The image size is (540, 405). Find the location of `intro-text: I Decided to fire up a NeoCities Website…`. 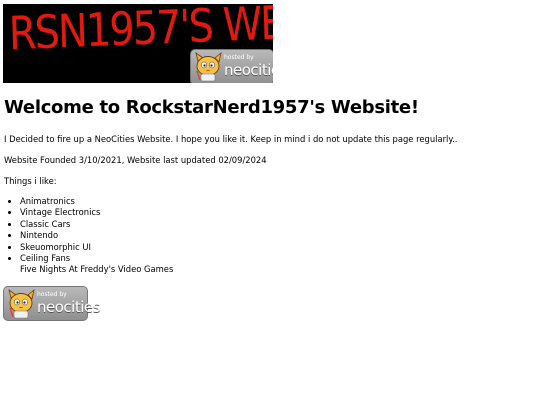

intro-text: I Decided to fire up a NeoCities Website… is located at coordinates (231, 139).